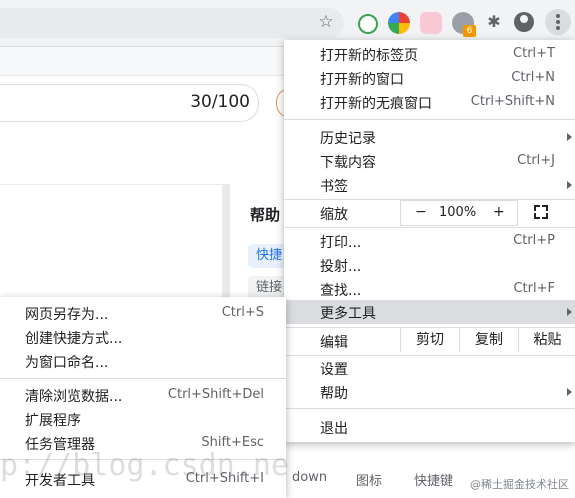  Describe the element at coordinates (348, 314) in the screenshot. I see `menu-item-label: 更多工具` at that location.